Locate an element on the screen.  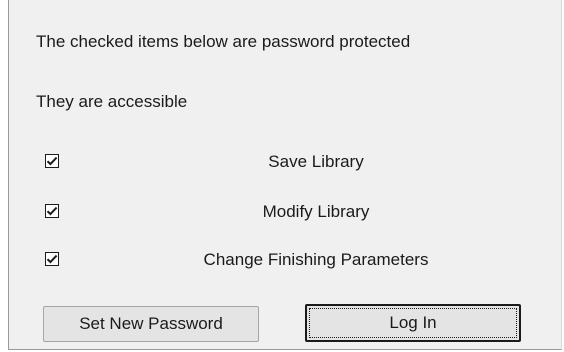
save-library-checkbox is located at coordinates (52, 161).